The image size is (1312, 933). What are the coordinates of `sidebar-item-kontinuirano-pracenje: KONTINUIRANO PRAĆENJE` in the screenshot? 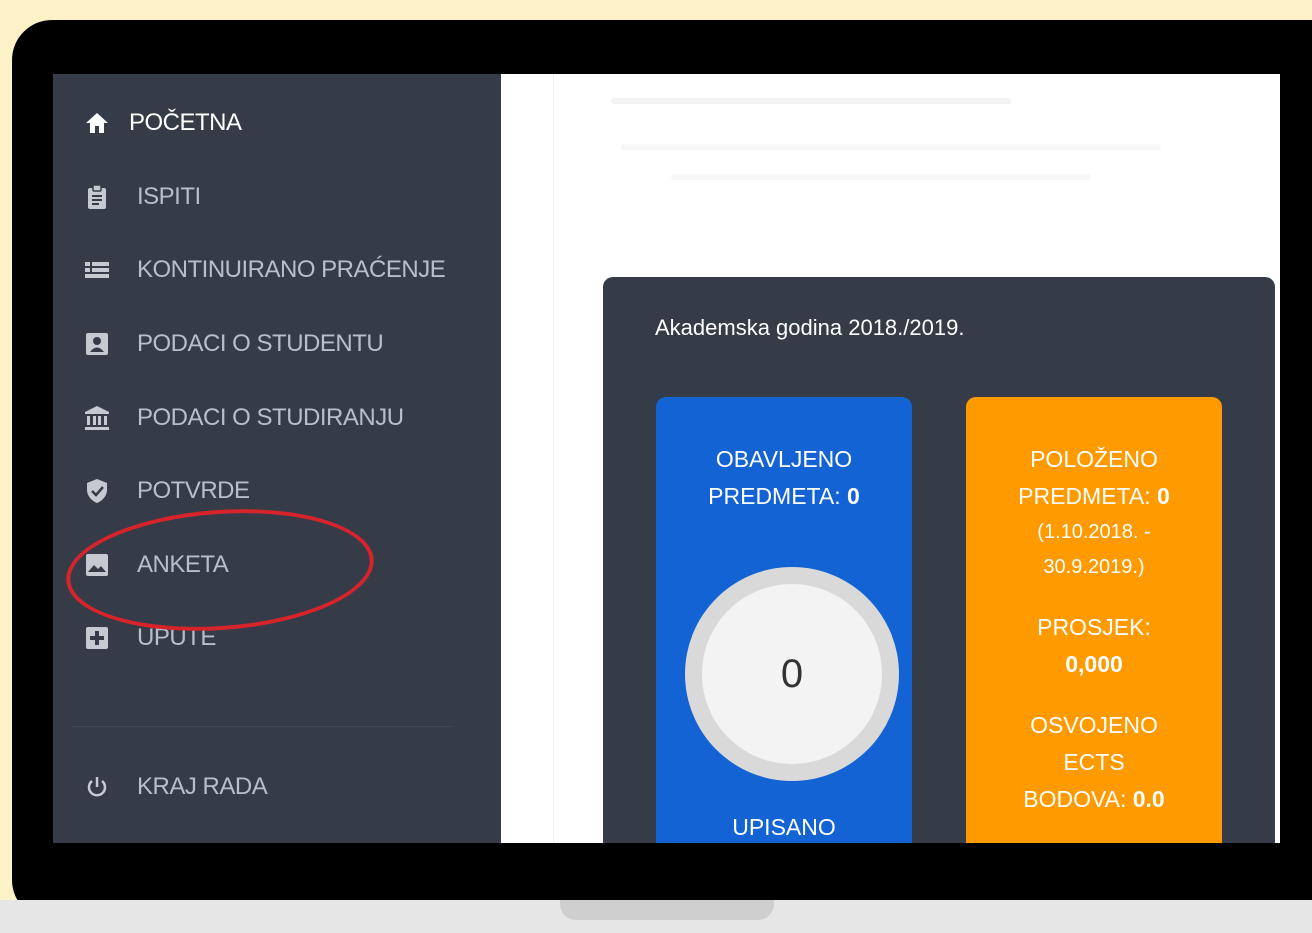 It's located at (264, 270).